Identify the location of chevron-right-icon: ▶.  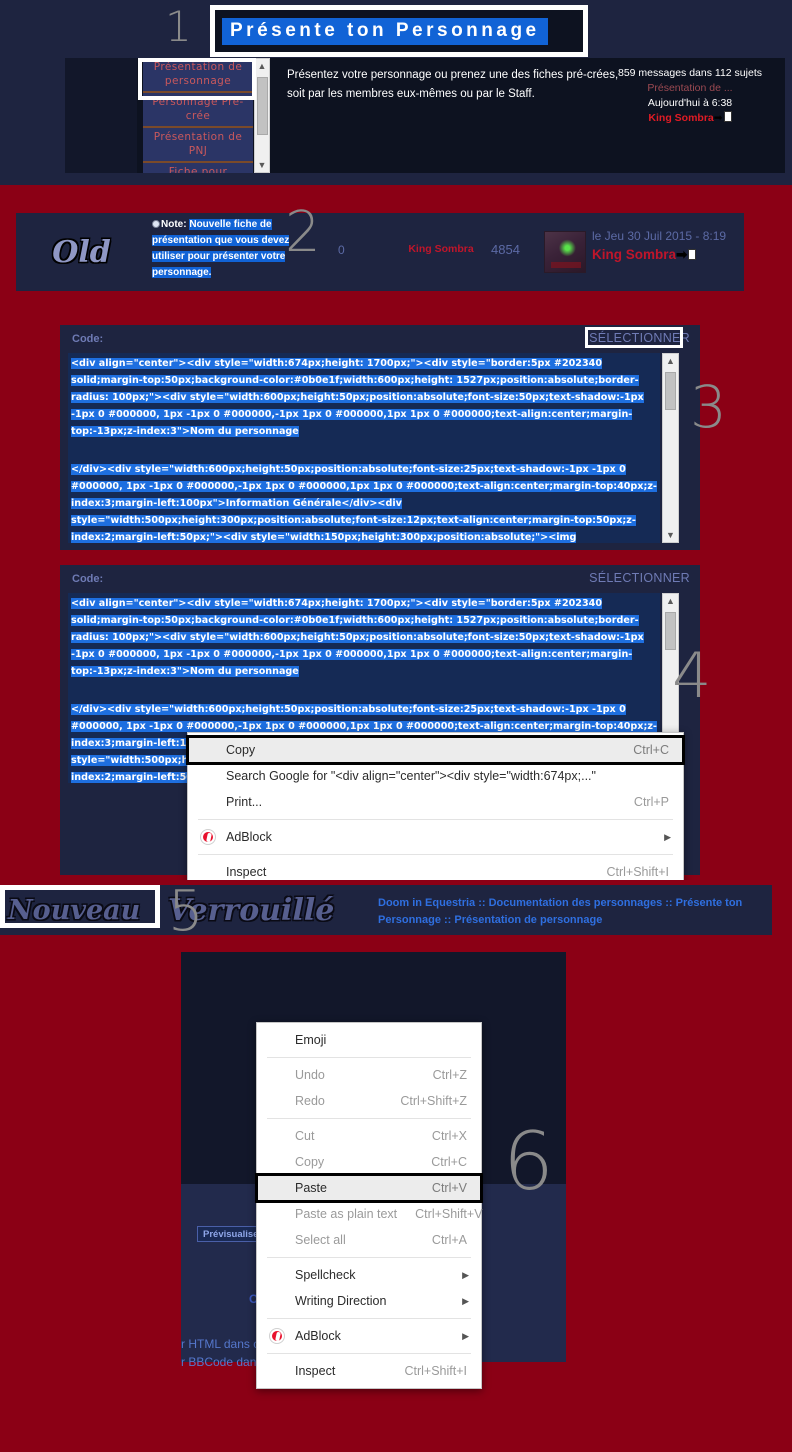
(465, 1335).